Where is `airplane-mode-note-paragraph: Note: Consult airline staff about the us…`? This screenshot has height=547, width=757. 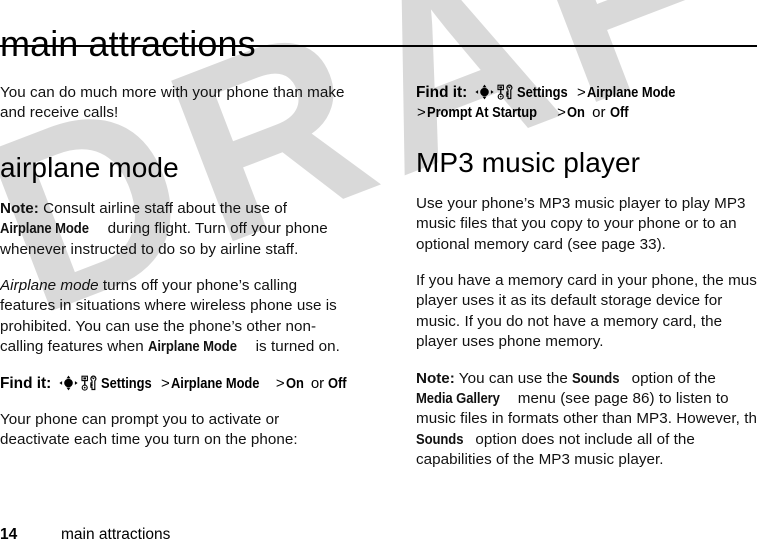
airplane-mode-note-paragraph: Note: Consult airline staff about the us… is located at coordinates (176, 229).